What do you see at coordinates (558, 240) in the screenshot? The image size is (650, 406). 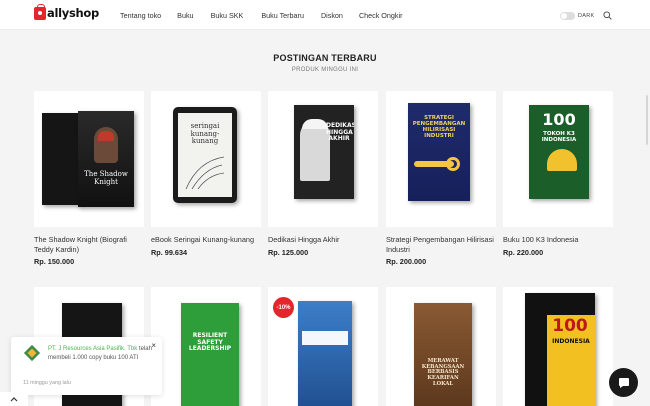 I see `product-title: Buku 100 K3 Indonesia` at bounding box center [558, 240].